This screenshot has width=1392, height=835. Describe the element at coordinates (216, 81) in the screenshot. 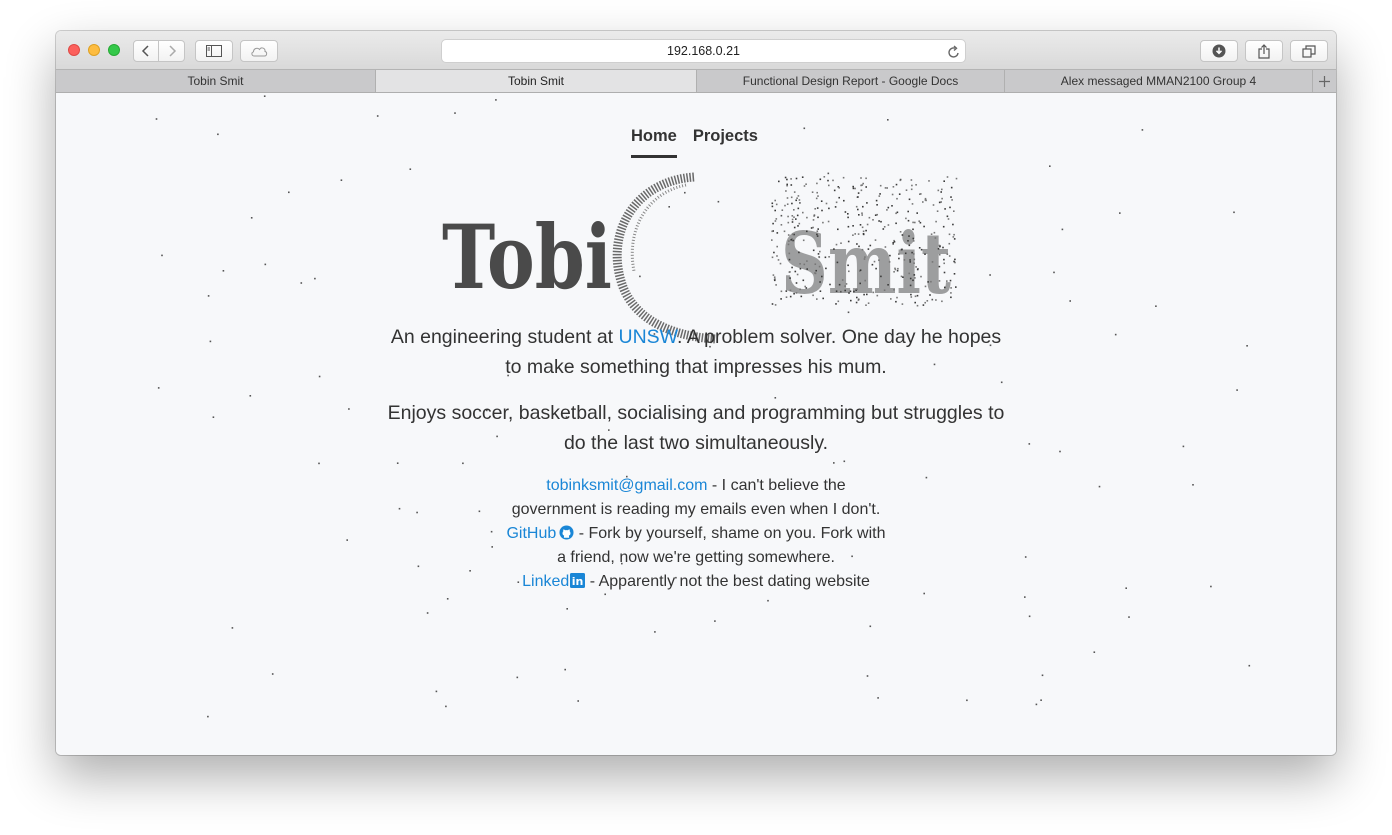

I see `tab-1: Tobin Smit` at that location.